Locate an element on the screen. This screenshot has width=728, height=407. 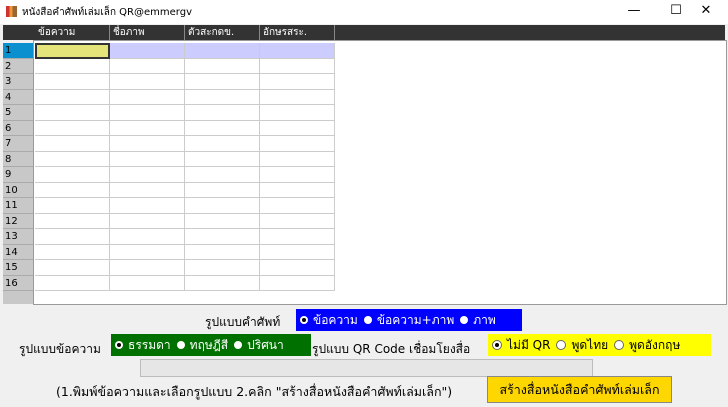
radio-option: ไม่มี QR is located at coordinates (521, 345).